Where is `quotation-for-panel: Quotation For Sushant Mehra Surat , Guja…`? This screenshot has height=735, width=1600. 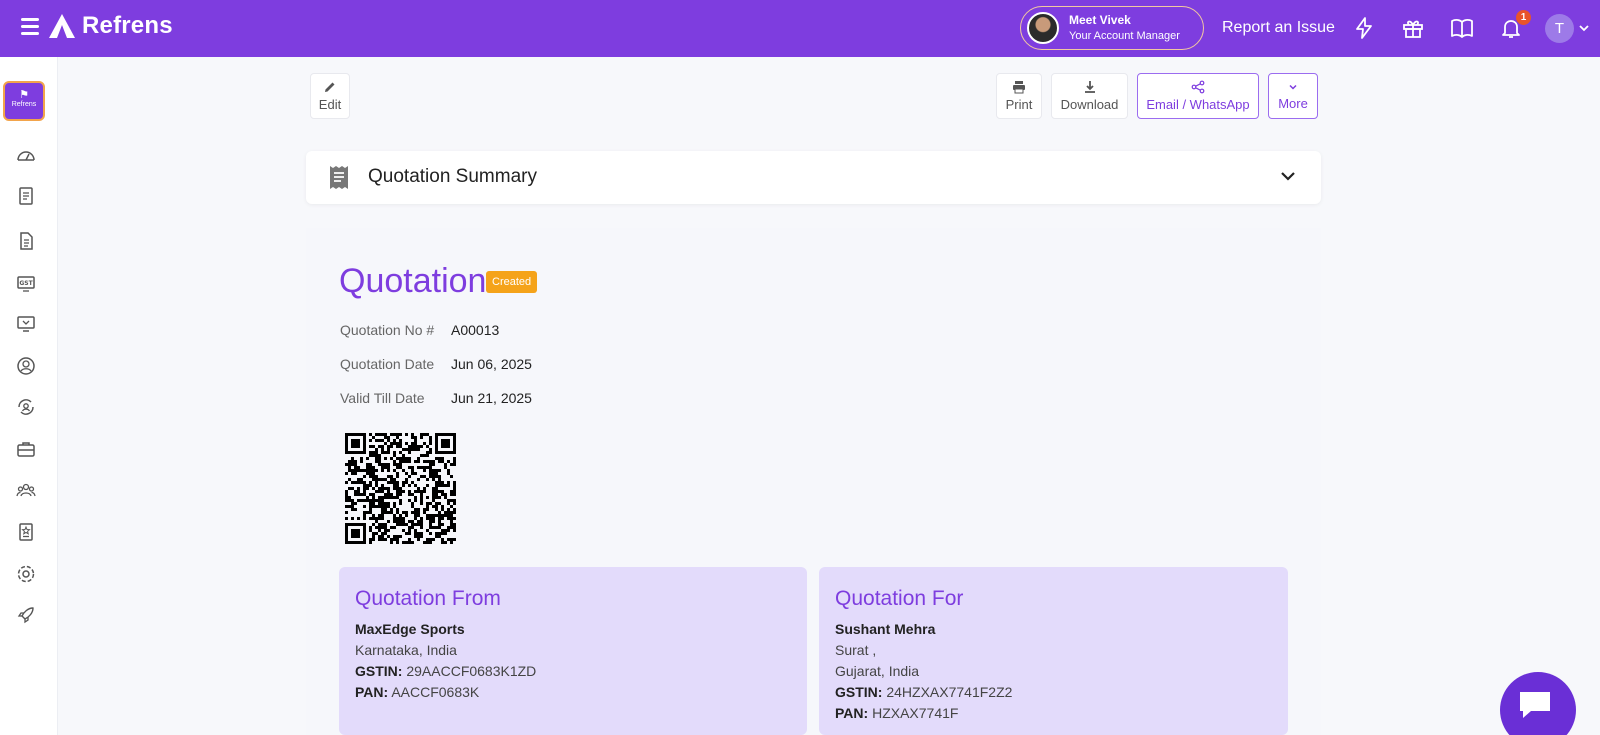 quotation-for-panel: Quotation For Sushant Mehra Surat , Guja… is located at coordinates (1053, 651).